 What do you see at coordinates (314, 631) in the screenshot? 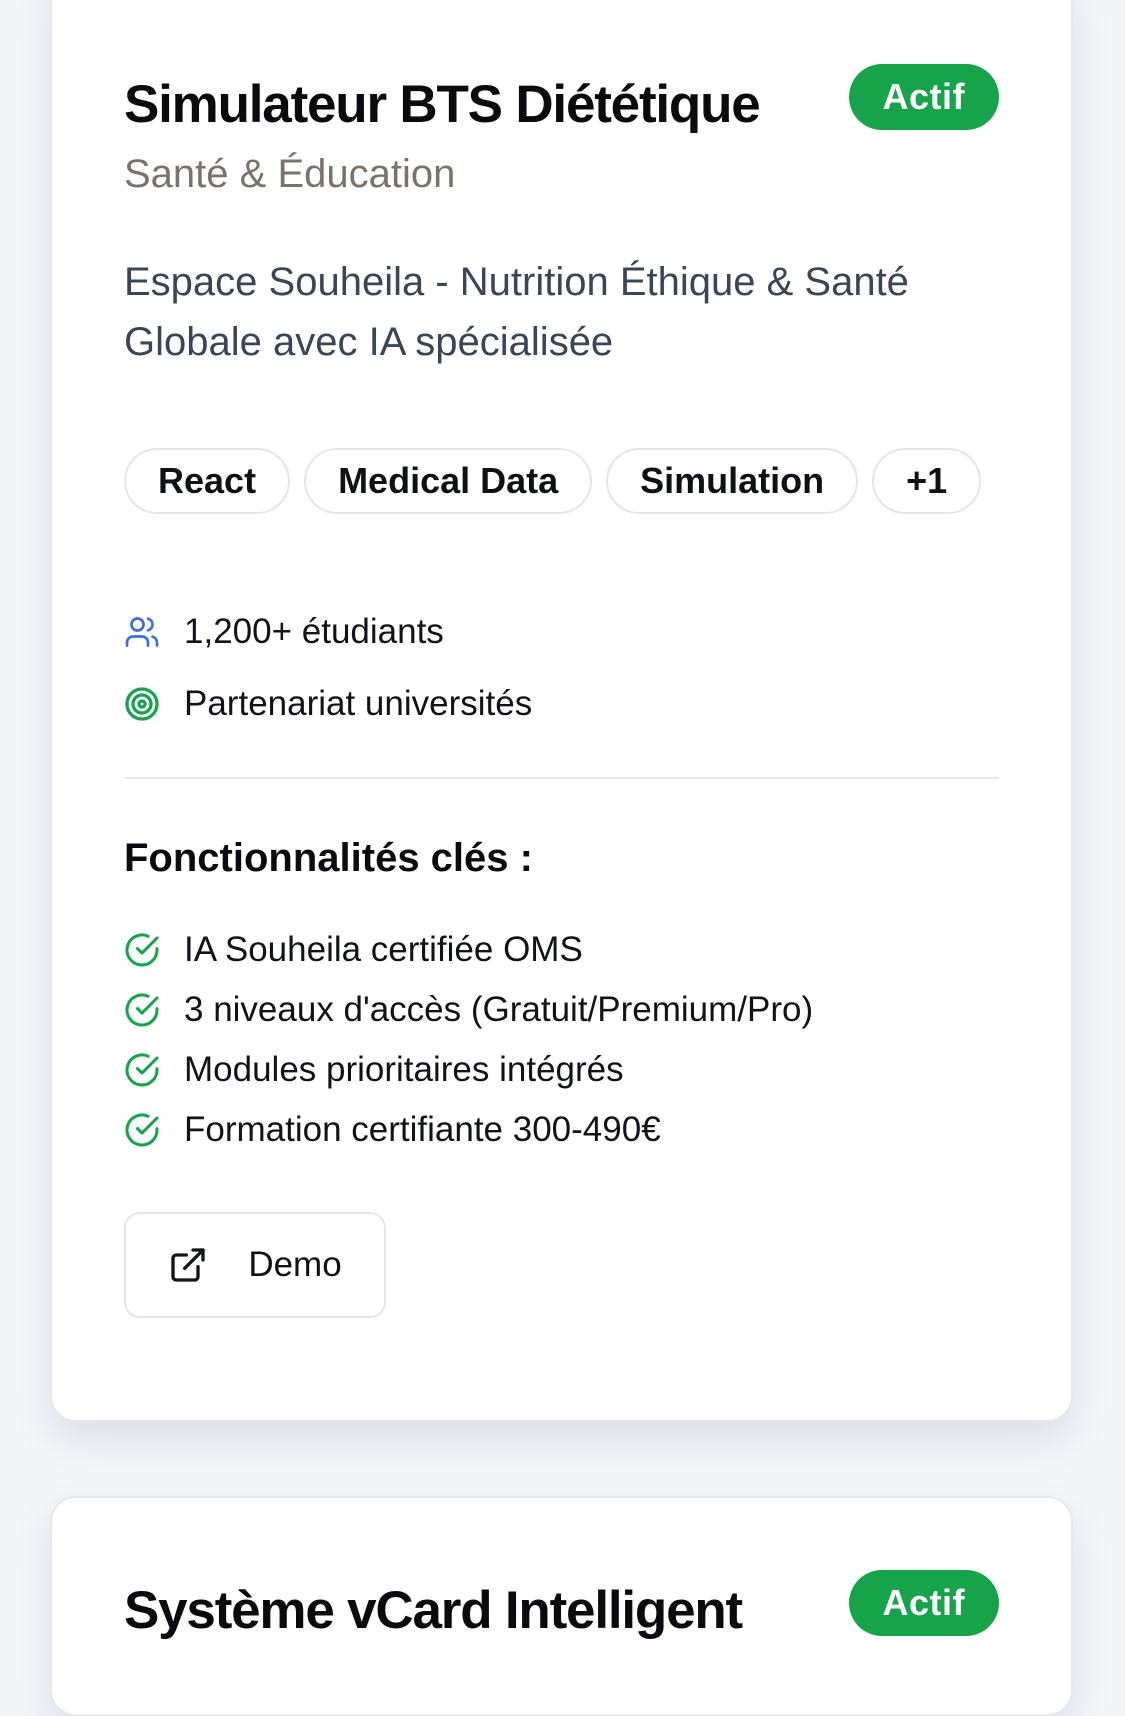
I see `users-stat-text: 1,200+ étudiants` at bounding box center [314, 631].